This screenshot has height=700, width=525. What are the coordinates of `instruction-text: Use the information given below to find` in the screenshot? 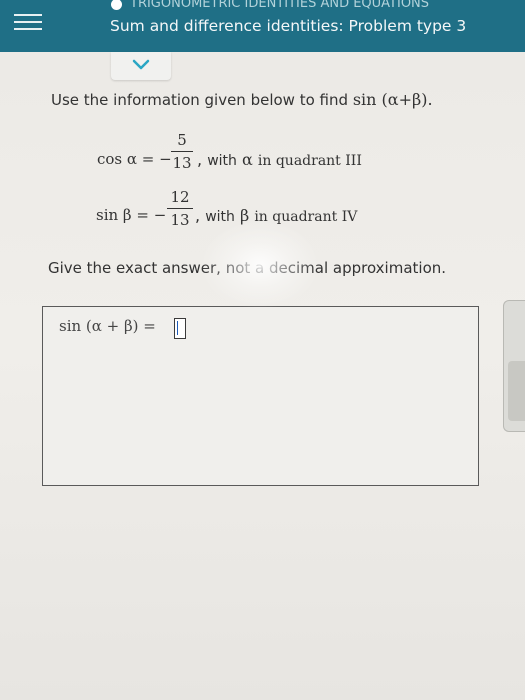 It's located at (200, 100).